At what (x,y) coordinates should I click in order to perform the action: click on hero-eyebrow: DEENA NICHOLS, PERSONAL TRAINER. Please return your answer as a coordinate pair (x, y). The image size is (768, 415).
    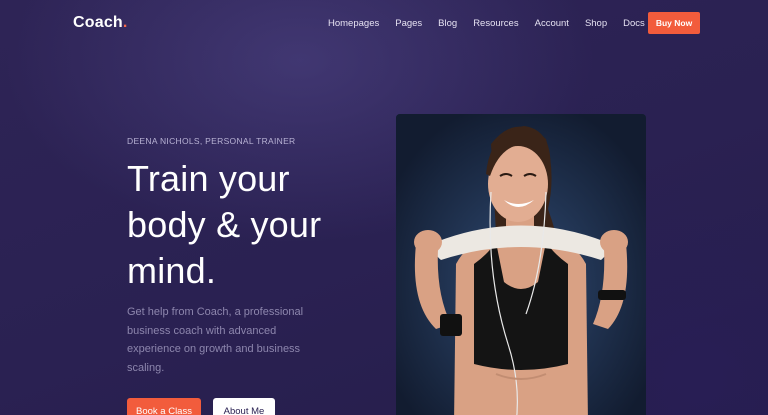
    Looking at the image, I should click on (211, 141).